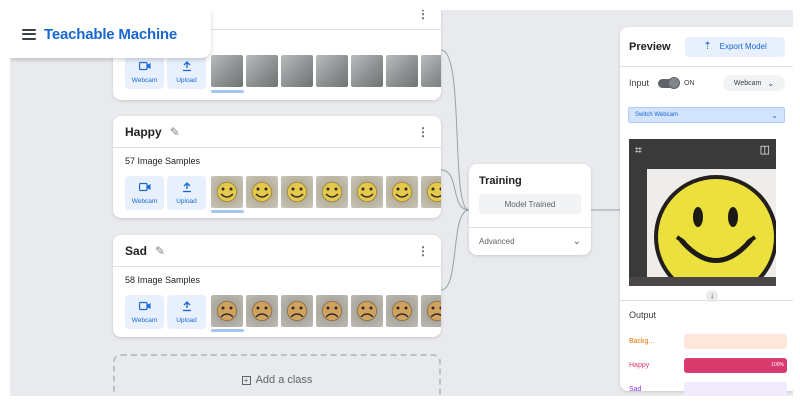 The height and width of the screenshot is (408, 800). What do you see at coordinates (277, 286) in the screenshot?
I see `class-card-sad: Sad ✎ ⋮ 58 Image Samples Webcam Upload` at bounding box center [277, 286].